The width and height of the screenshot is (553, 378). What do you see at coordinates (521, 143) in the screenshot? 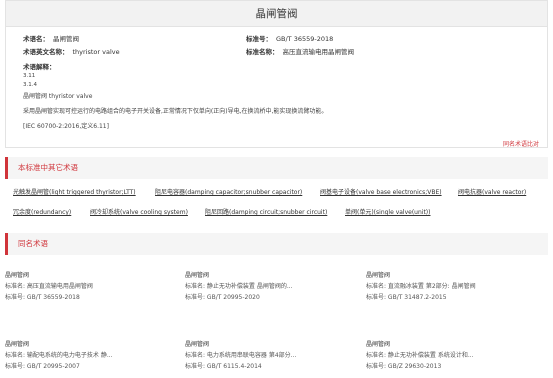
I see `compare-same-terms-link: 同名术语比对` at bounding box center [521, 143].